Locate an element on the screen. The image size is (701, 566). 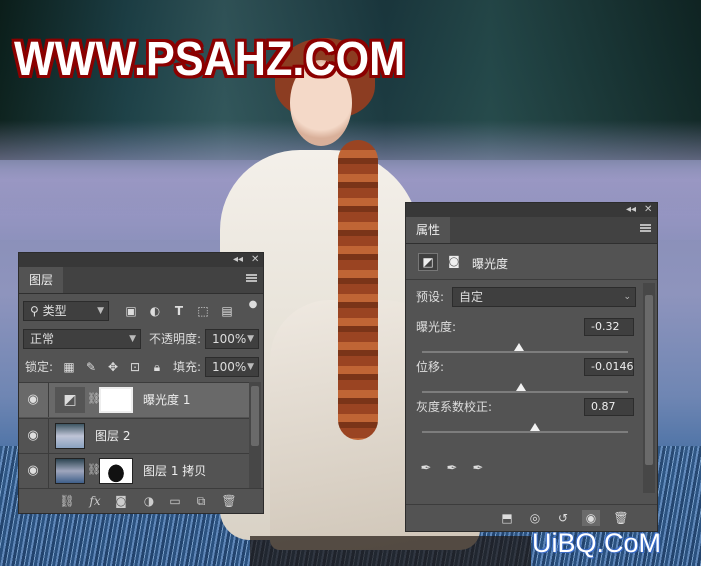
layer-row-exposure: ◉ ◩ ⛓ 曝光度 1 is located at coordinates (135, 399).